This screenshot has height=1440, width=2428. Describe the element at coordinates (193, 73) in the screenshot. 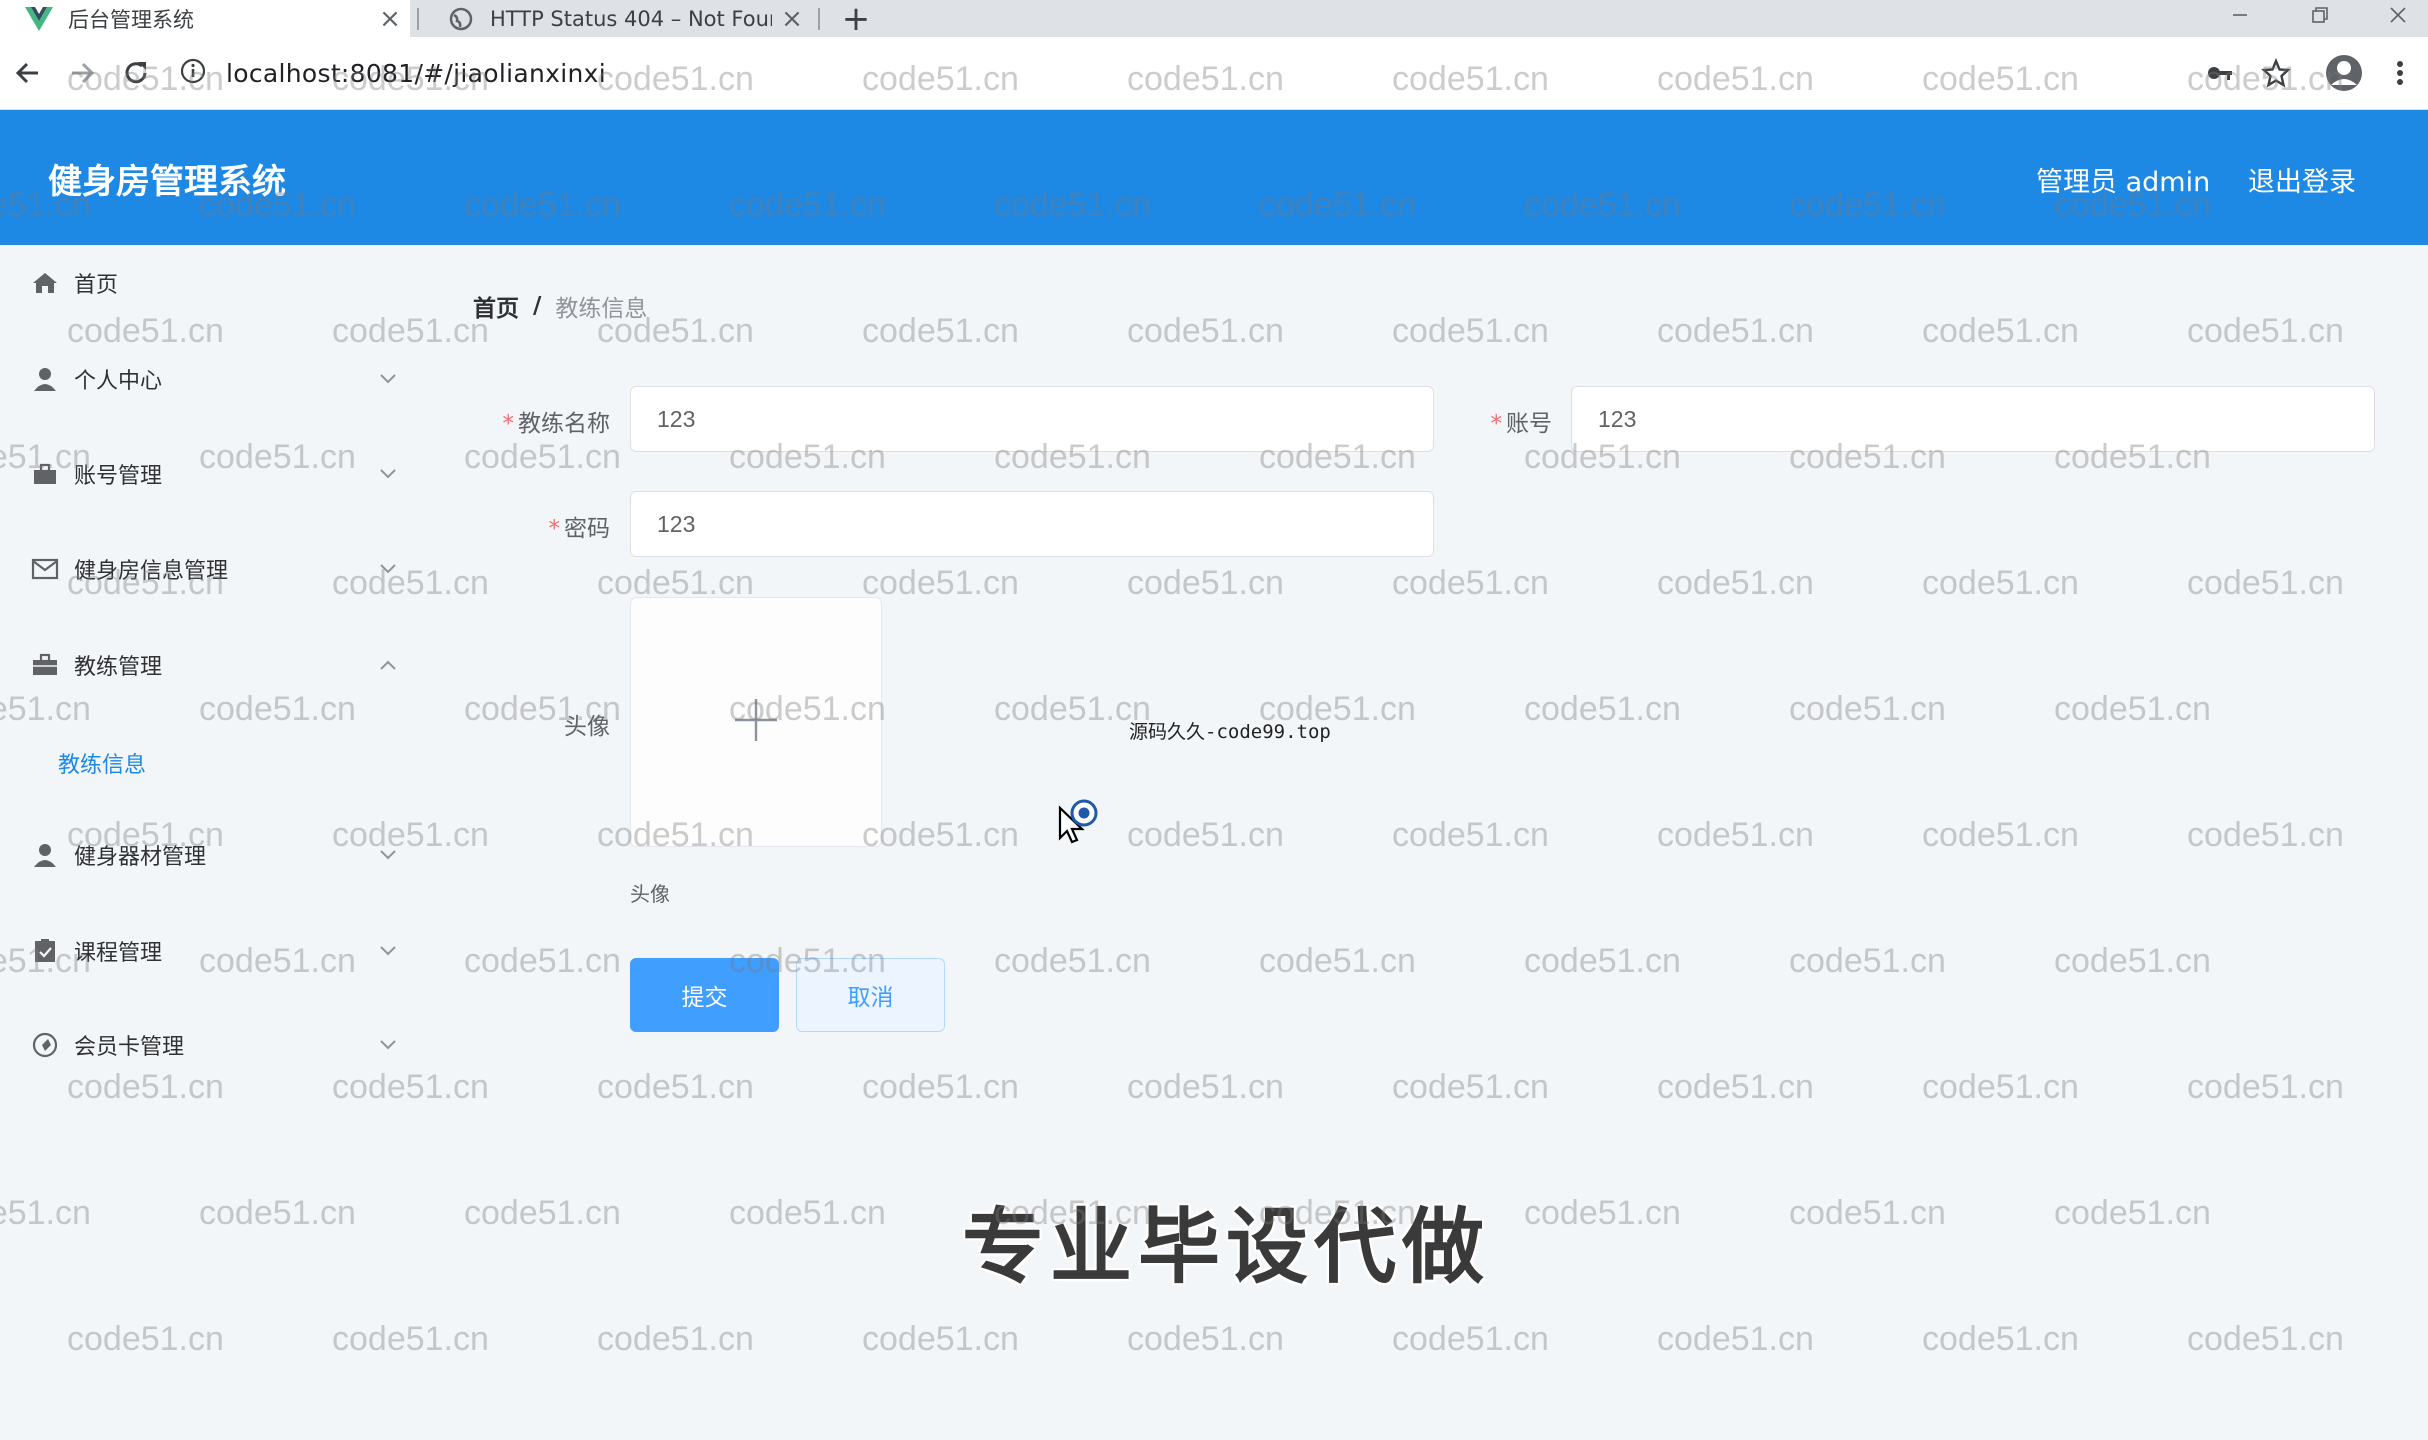

I see `info-icon` at that location.